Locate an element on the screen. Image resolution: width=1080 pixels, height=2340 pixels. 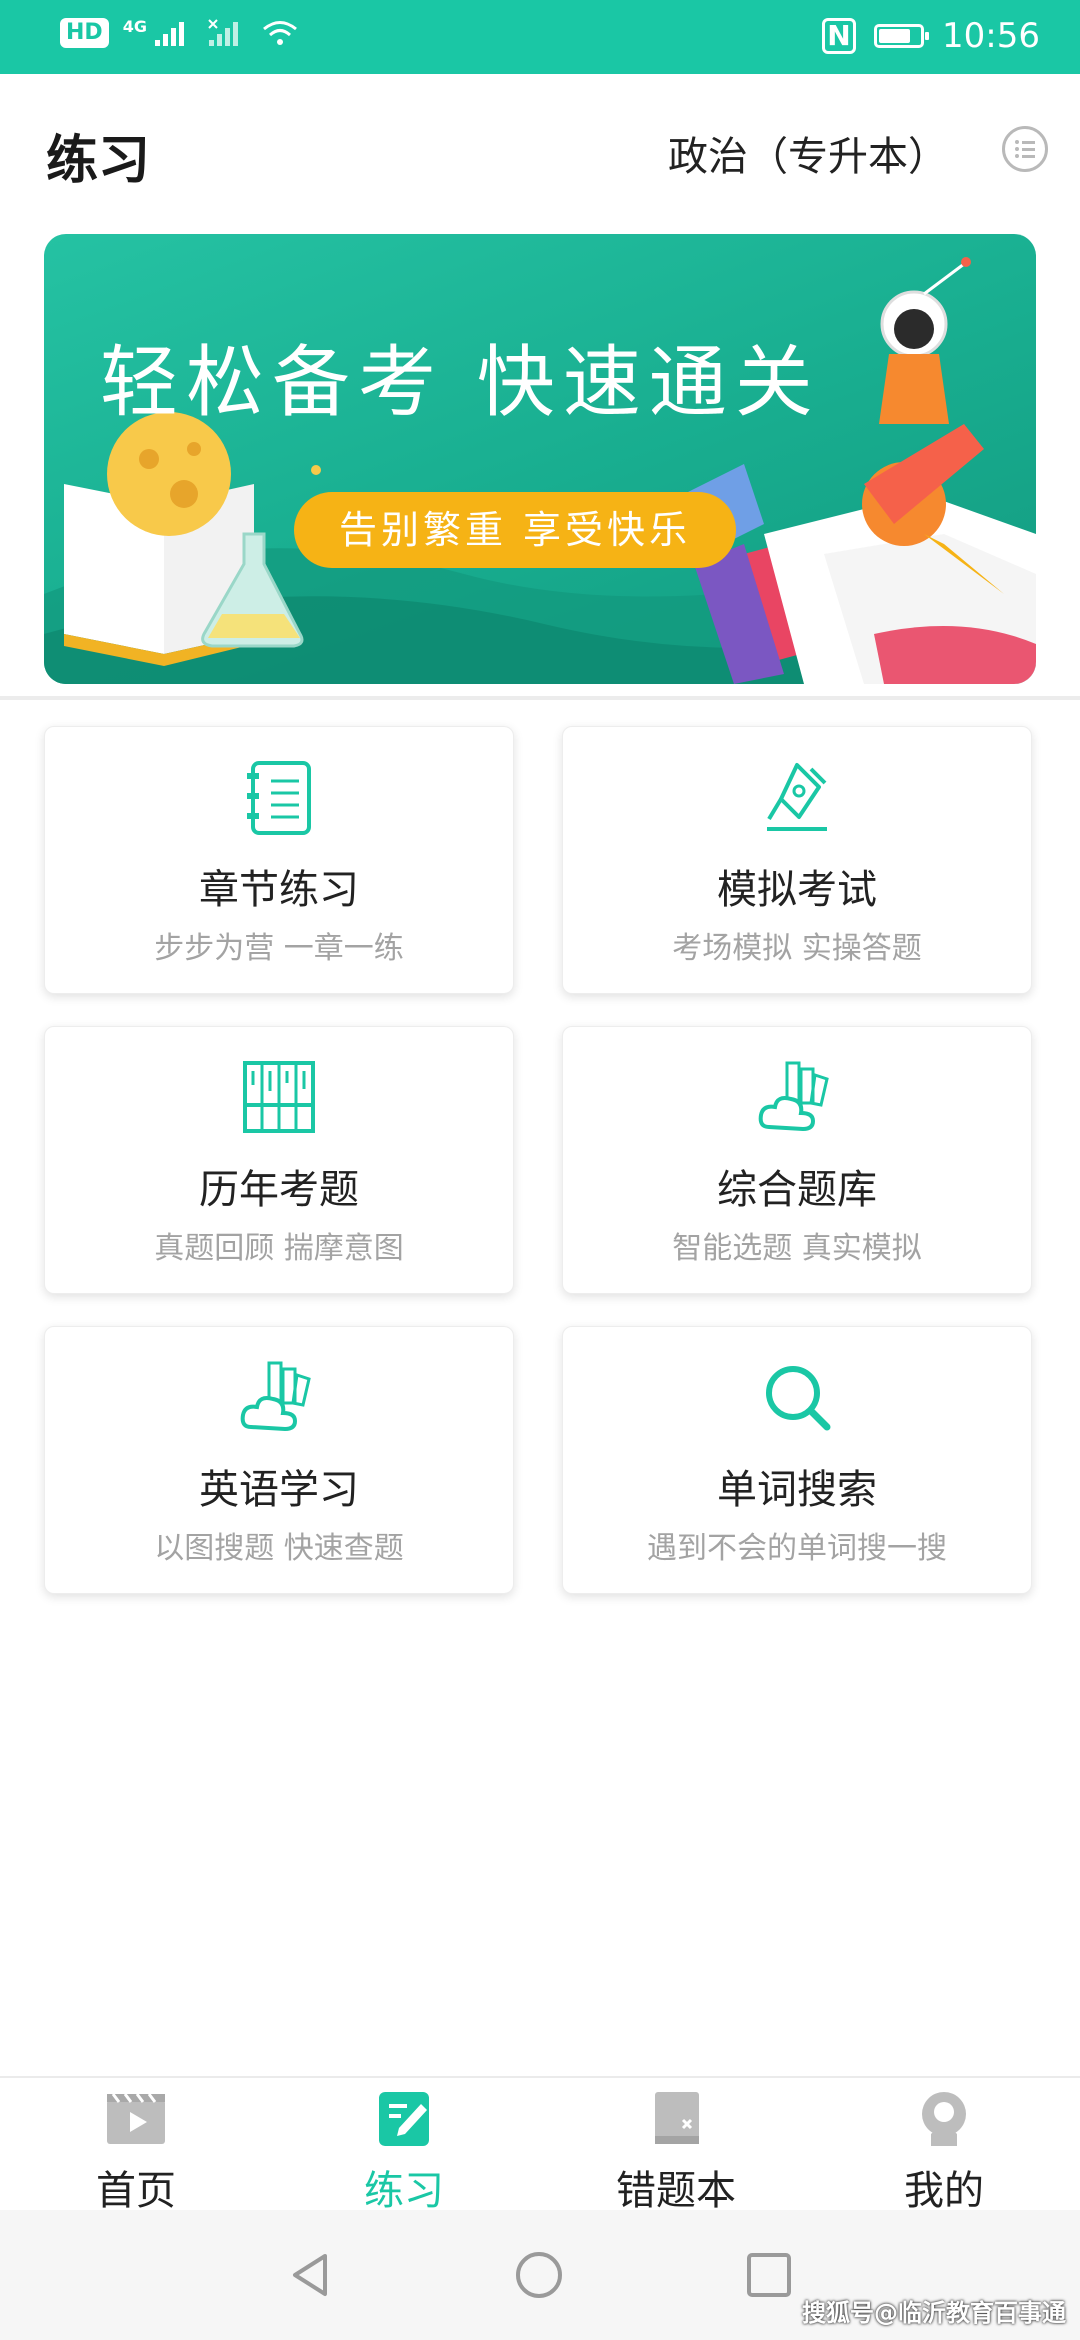
status-bar: HD 4G N 10:56 is located at coordinates (540, 37).